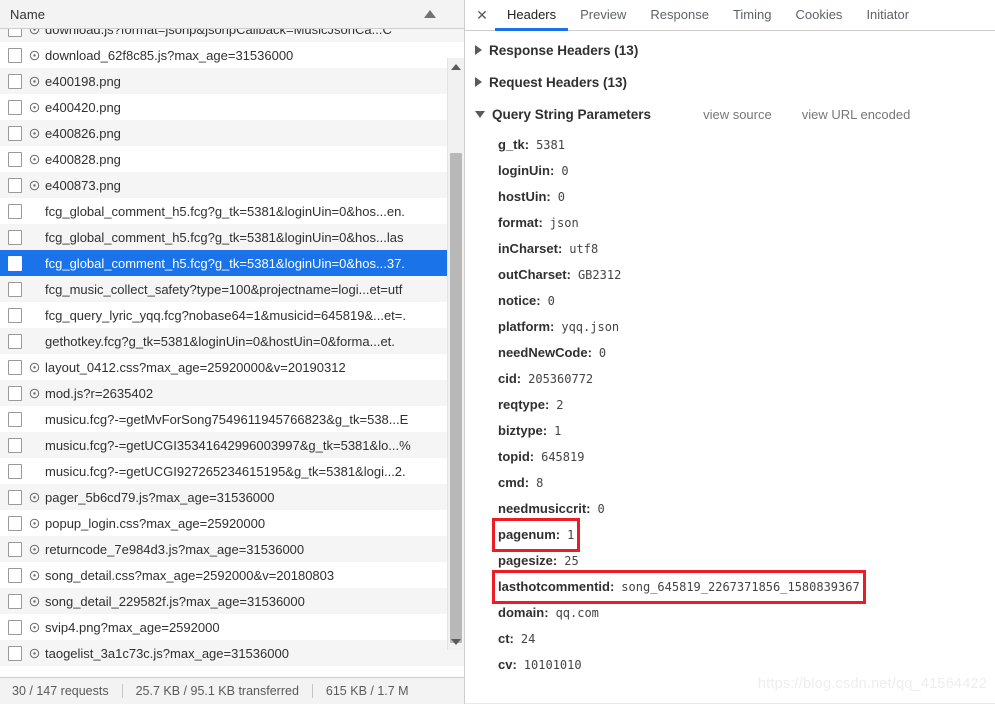 The width and height of the screenshot is (995, 704). What do you see at coordinates (679, 15) in the screenshot?
I see `tab-response: Response` at bounding box center [679, 15].